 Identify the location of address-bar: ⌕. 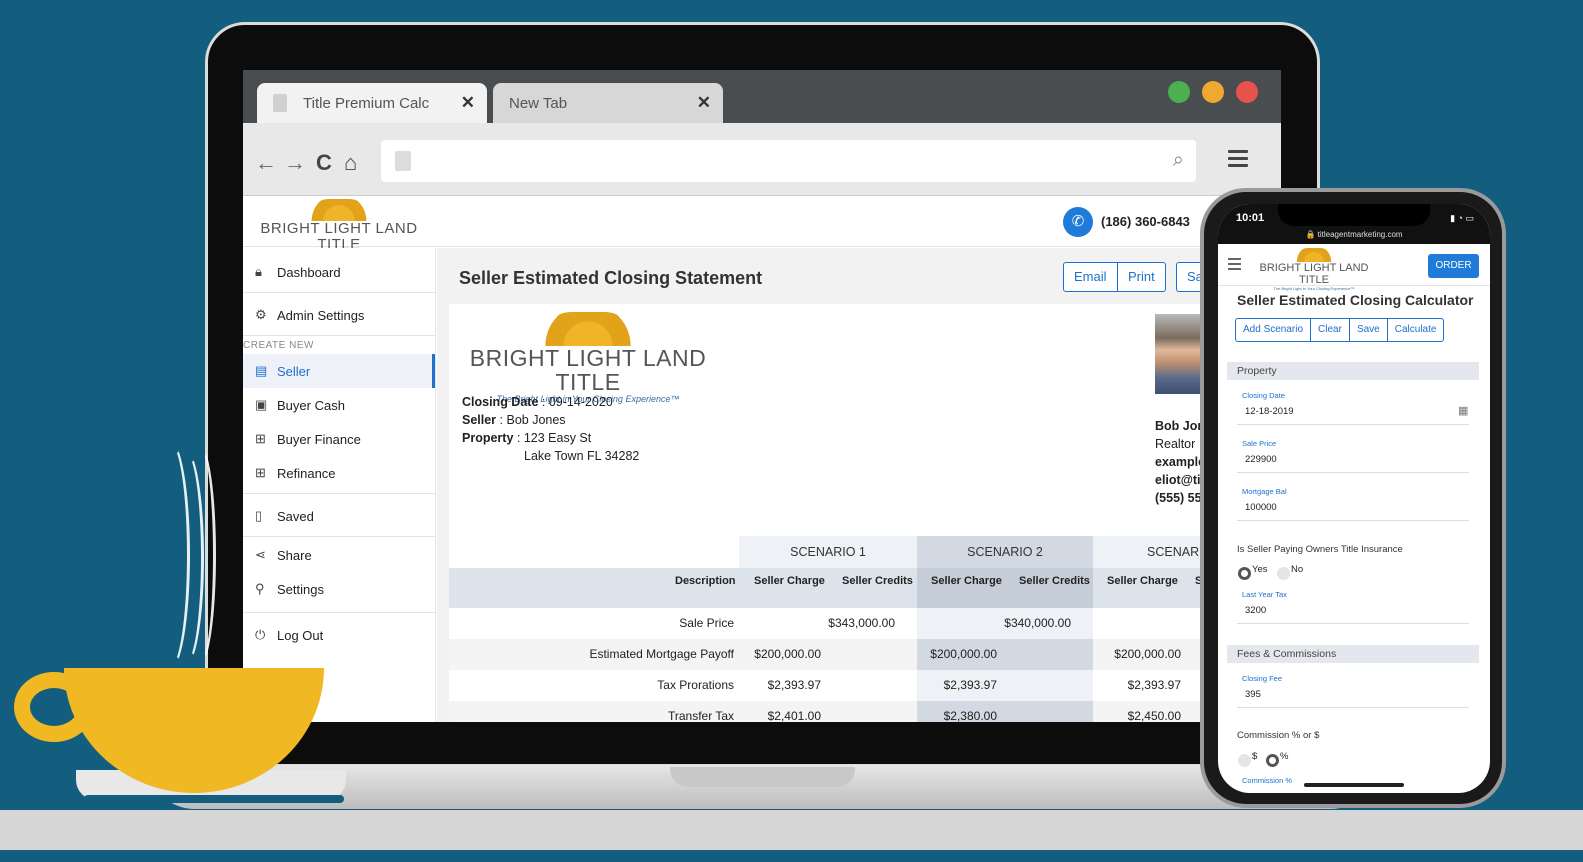
(788, 161).